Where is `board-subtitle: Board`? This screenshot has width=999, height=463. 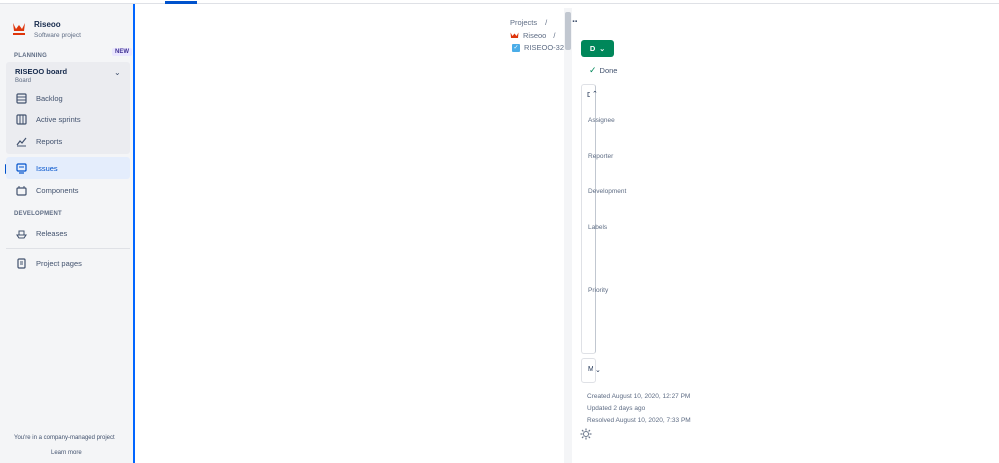 board-subtitle: Board is located at coordinates (23, 81).